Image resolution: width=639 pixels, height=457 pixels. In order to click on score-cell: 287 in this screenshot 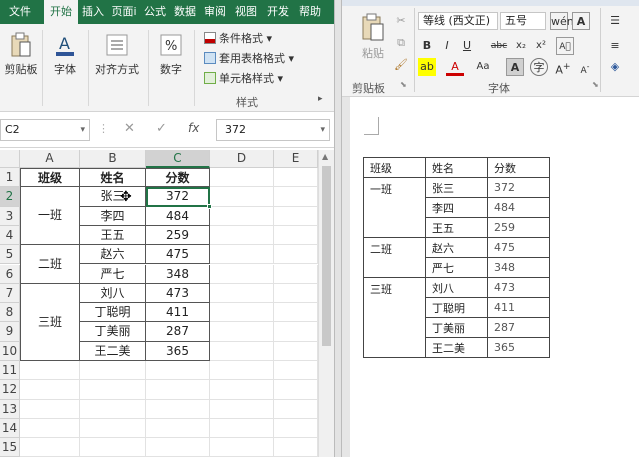, I will do `click(178, 332)`.